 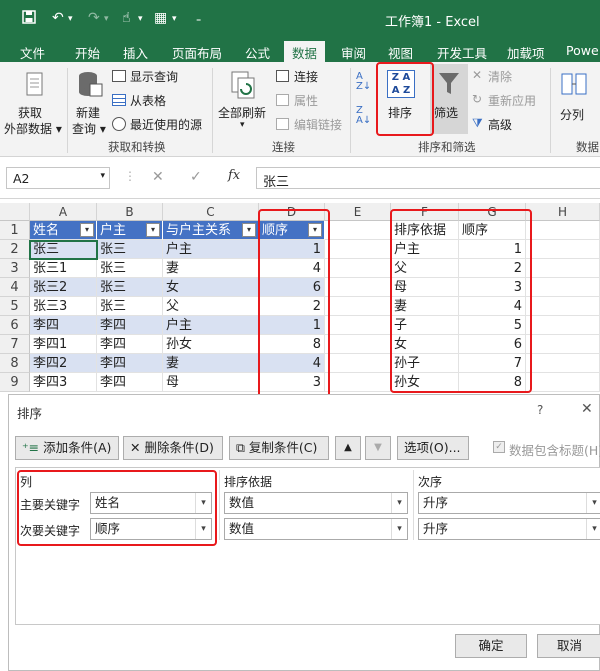 What do you see at coordinates (211, 230) in the screenshot?
I see `table-header-cell: 与户主关系 ▾` at bounding box center [211, 230].